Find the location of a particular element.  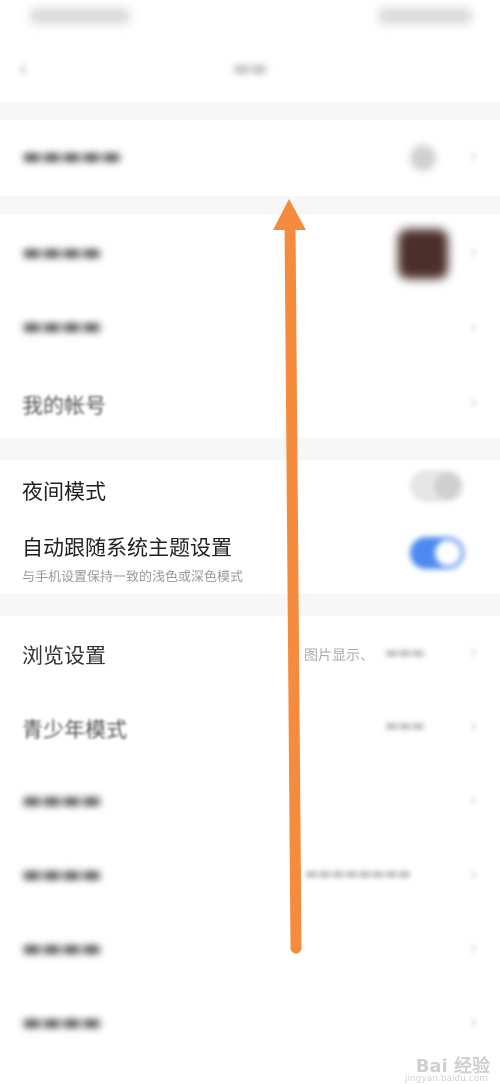

watermark-url: jingyan.baidu.com is located at coordinates (446, 1079).